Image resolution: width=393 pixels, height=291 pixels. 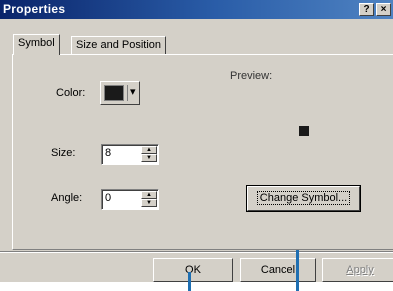 I want to click on tab-symbol: Symbol, so click(x=36, y=44).